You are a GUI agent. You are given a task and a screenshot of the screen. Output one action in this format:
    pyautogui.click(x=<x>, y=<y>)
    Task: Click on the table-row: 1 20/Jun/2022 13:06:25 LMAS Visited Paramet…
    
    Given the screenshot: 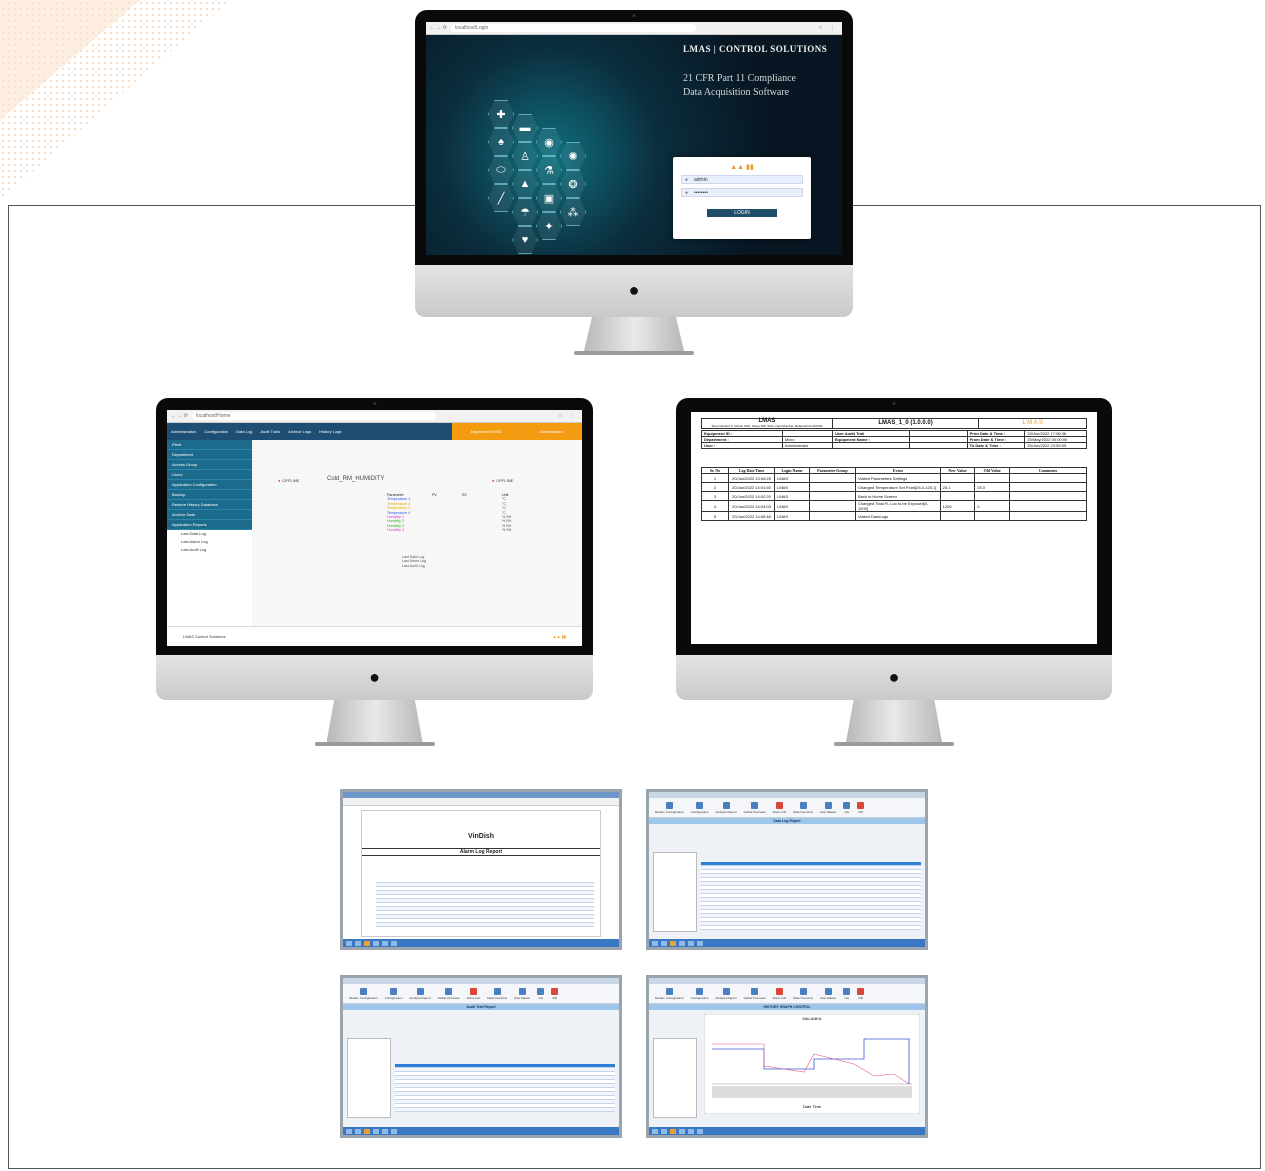 What is the action you would take?
    pyautogui.click(x=894, y=478)
    